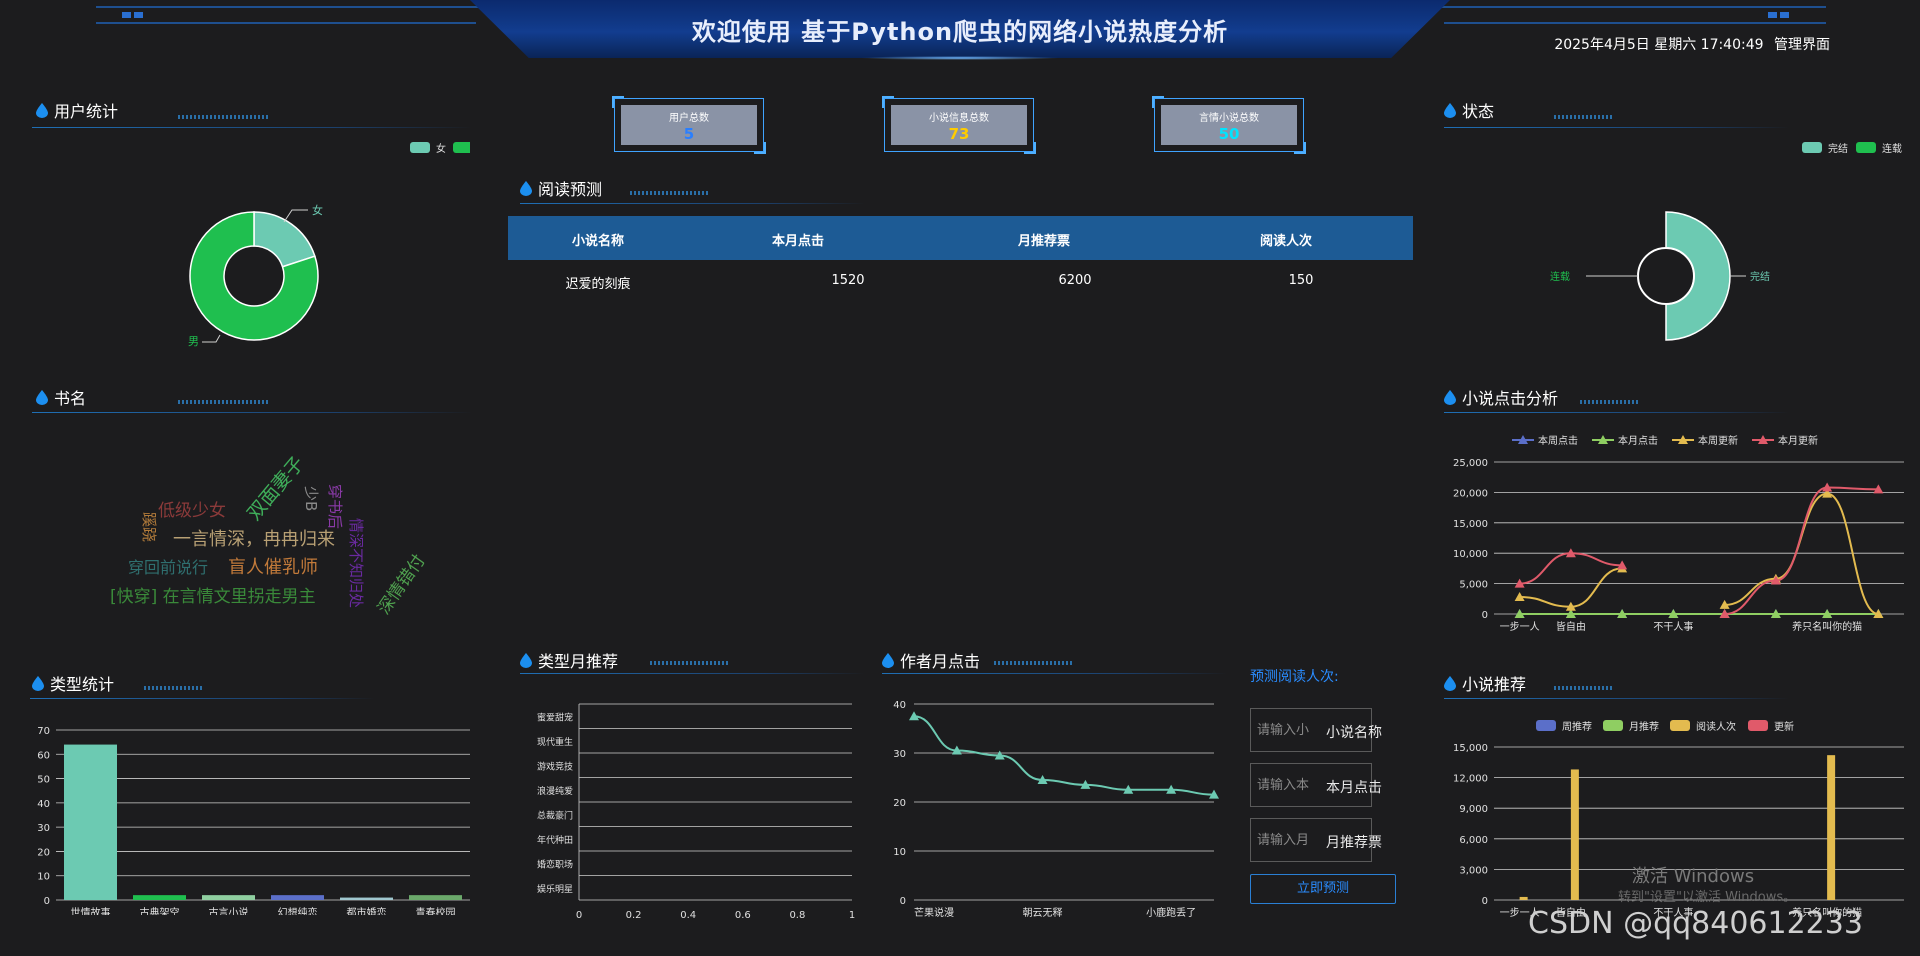 This screenshot has height=956, width=1920. I want to click on y-tick-label: 3,000, so click(1473, 870).